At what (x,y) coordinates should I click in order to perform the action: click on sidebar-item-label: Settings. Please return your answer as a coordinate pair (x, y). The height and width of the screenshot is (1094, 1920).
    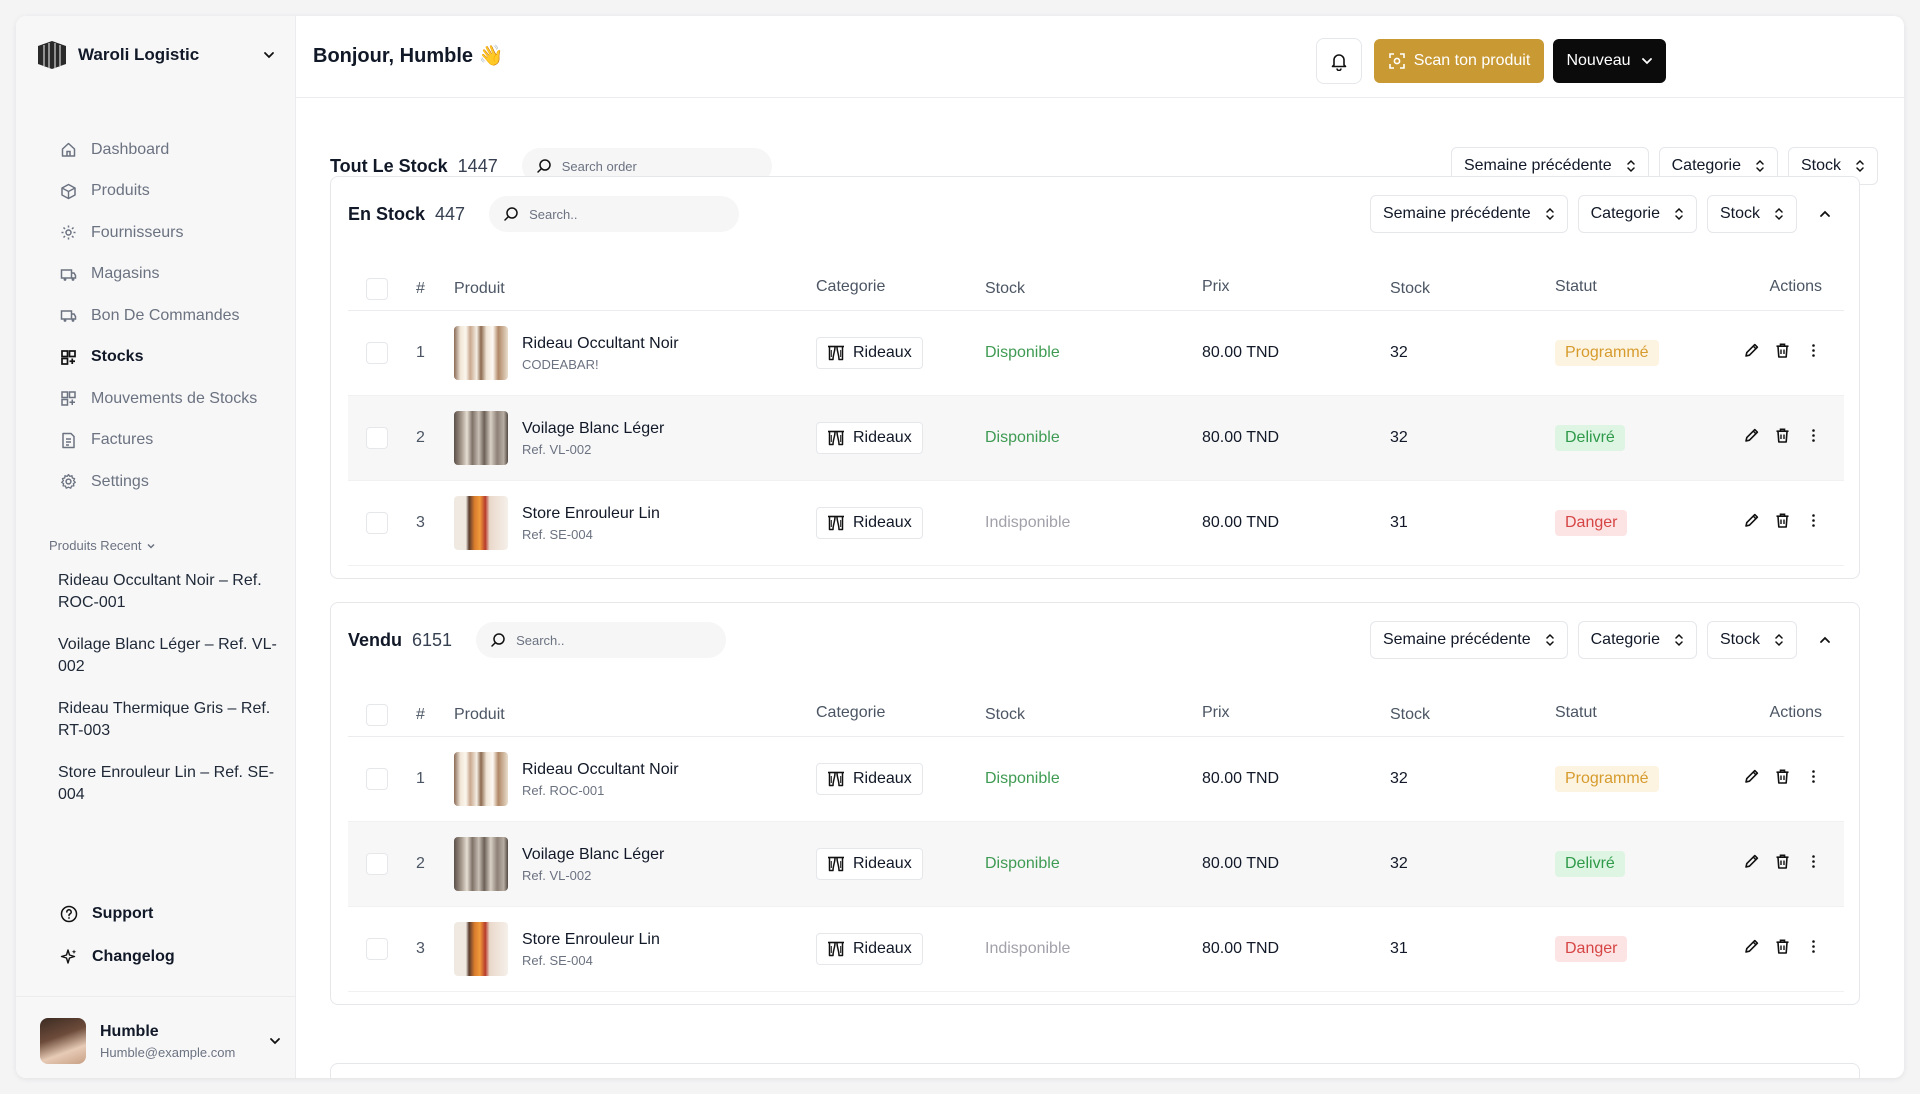
    Looking at the image, I should click on (120, 481).